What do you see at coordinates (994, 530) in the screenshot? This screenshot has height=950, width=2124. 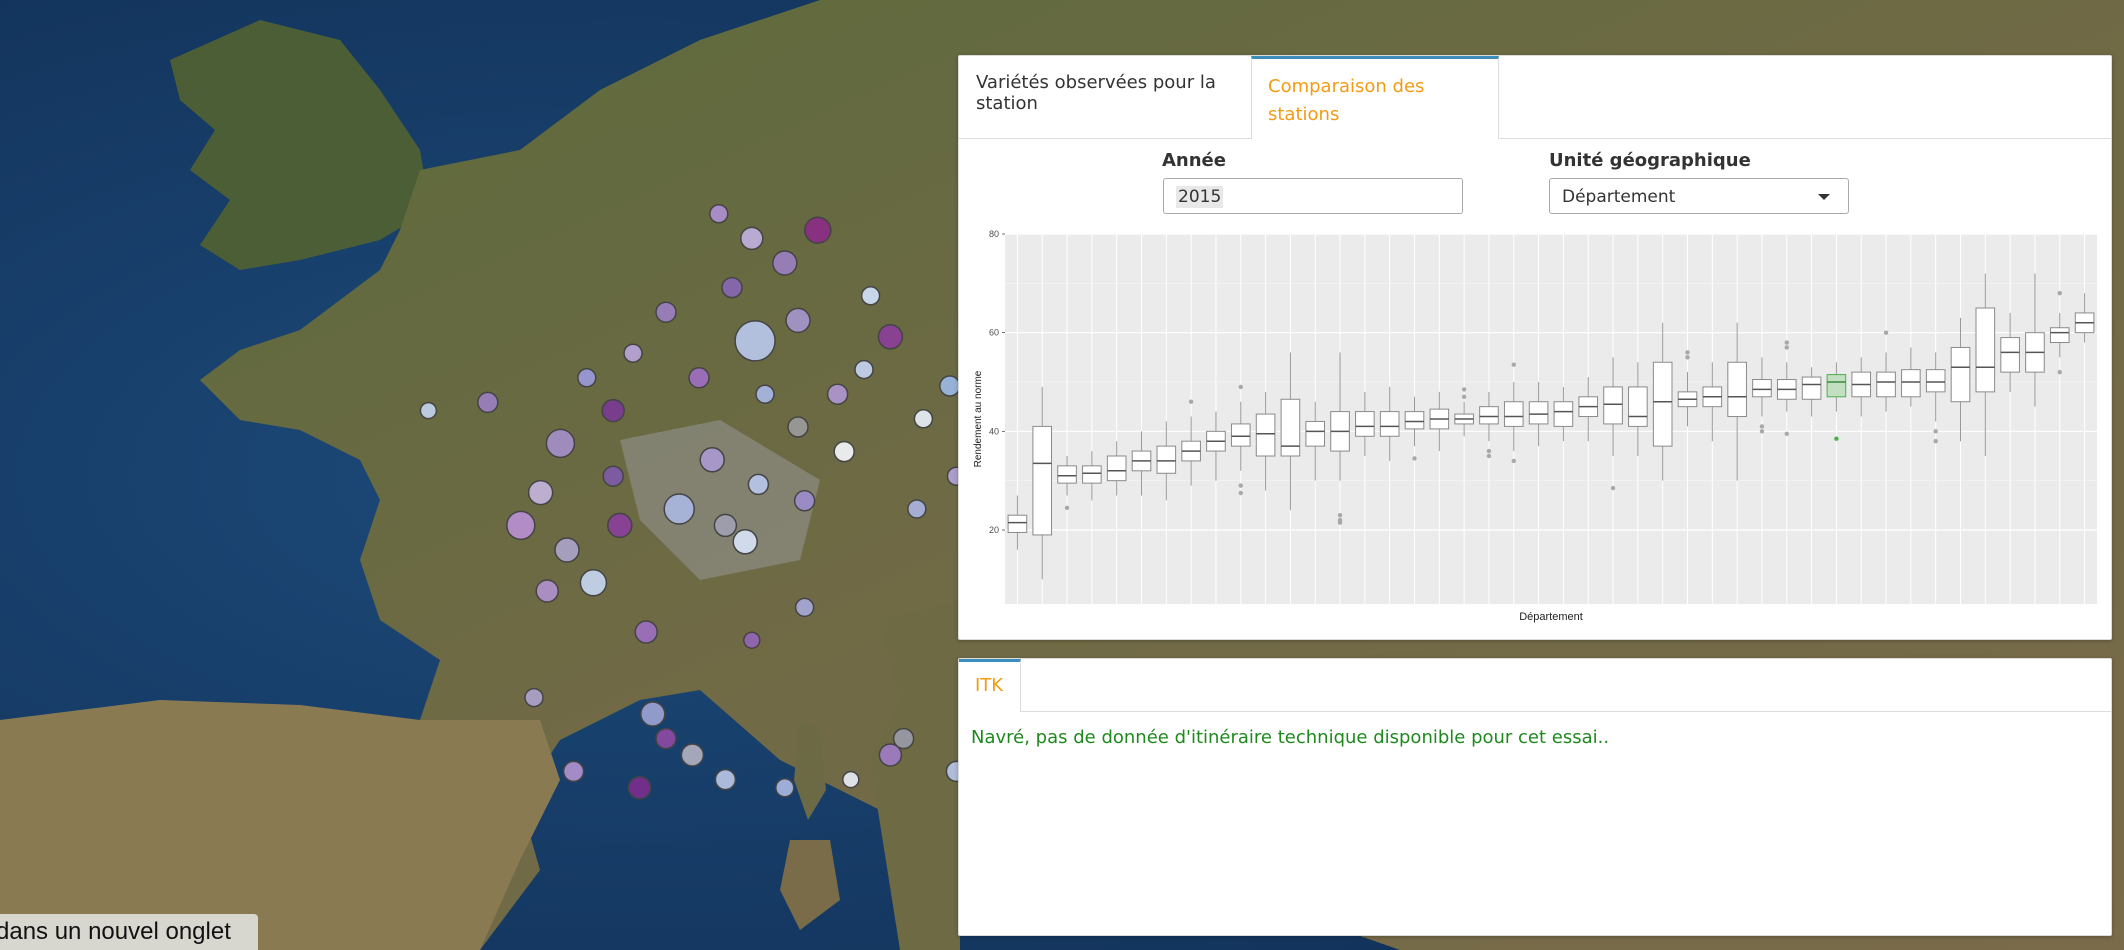 I see `y-tick-label: 20` at bounding box center [994, 530].